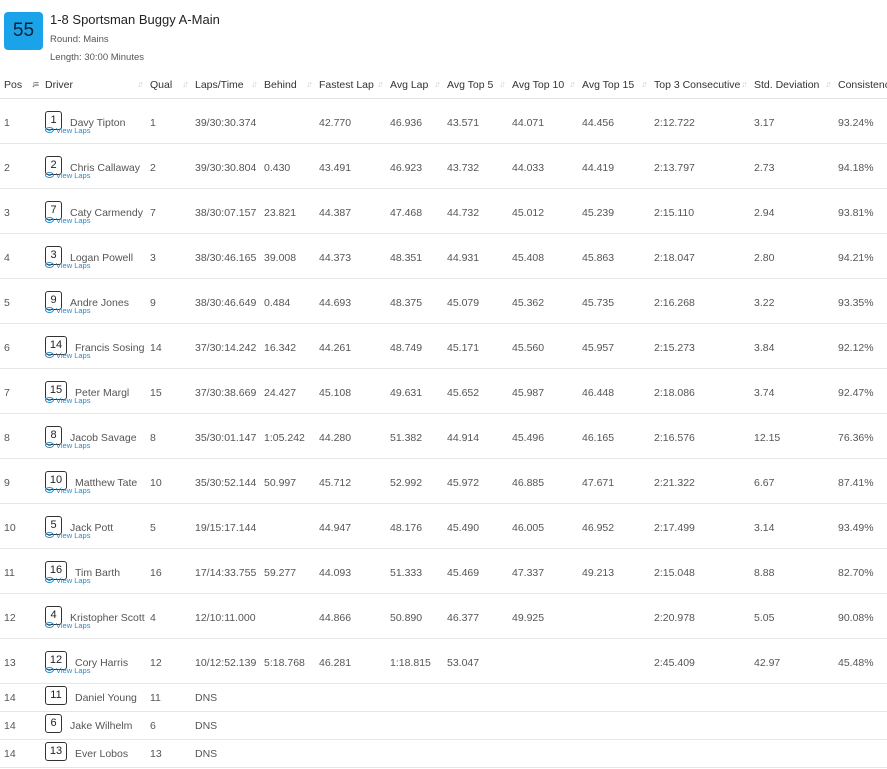  What do you see at coordinates (287, 661) in the screenshot?
I see `behind-cell: 5:18.768` at bounding box center [287, 661].